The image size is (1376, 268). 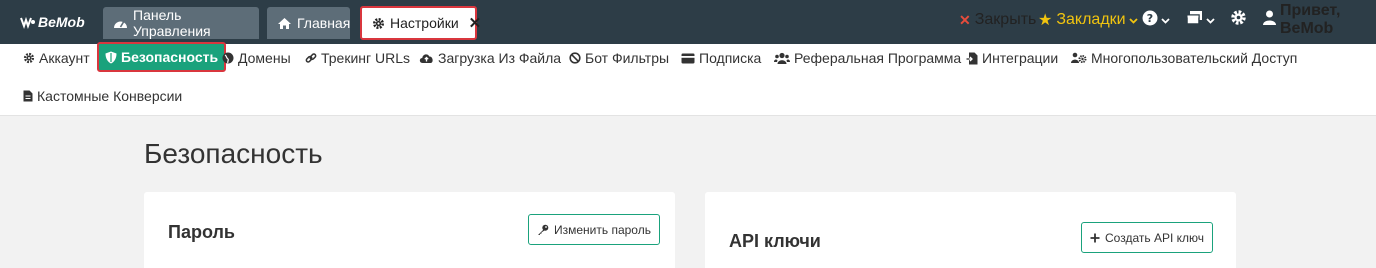 I want to click on help-dropdown: ?, so click(x=1156, y=20).